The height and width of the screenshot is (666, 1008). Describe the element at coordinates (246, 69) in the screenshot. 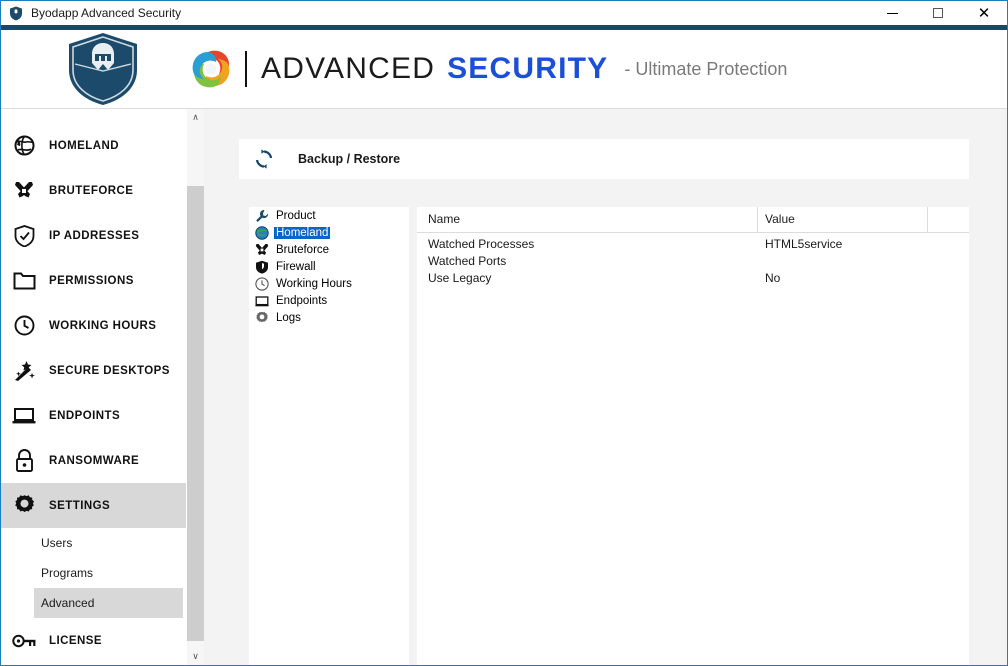

I see `brand-divider` at that location.